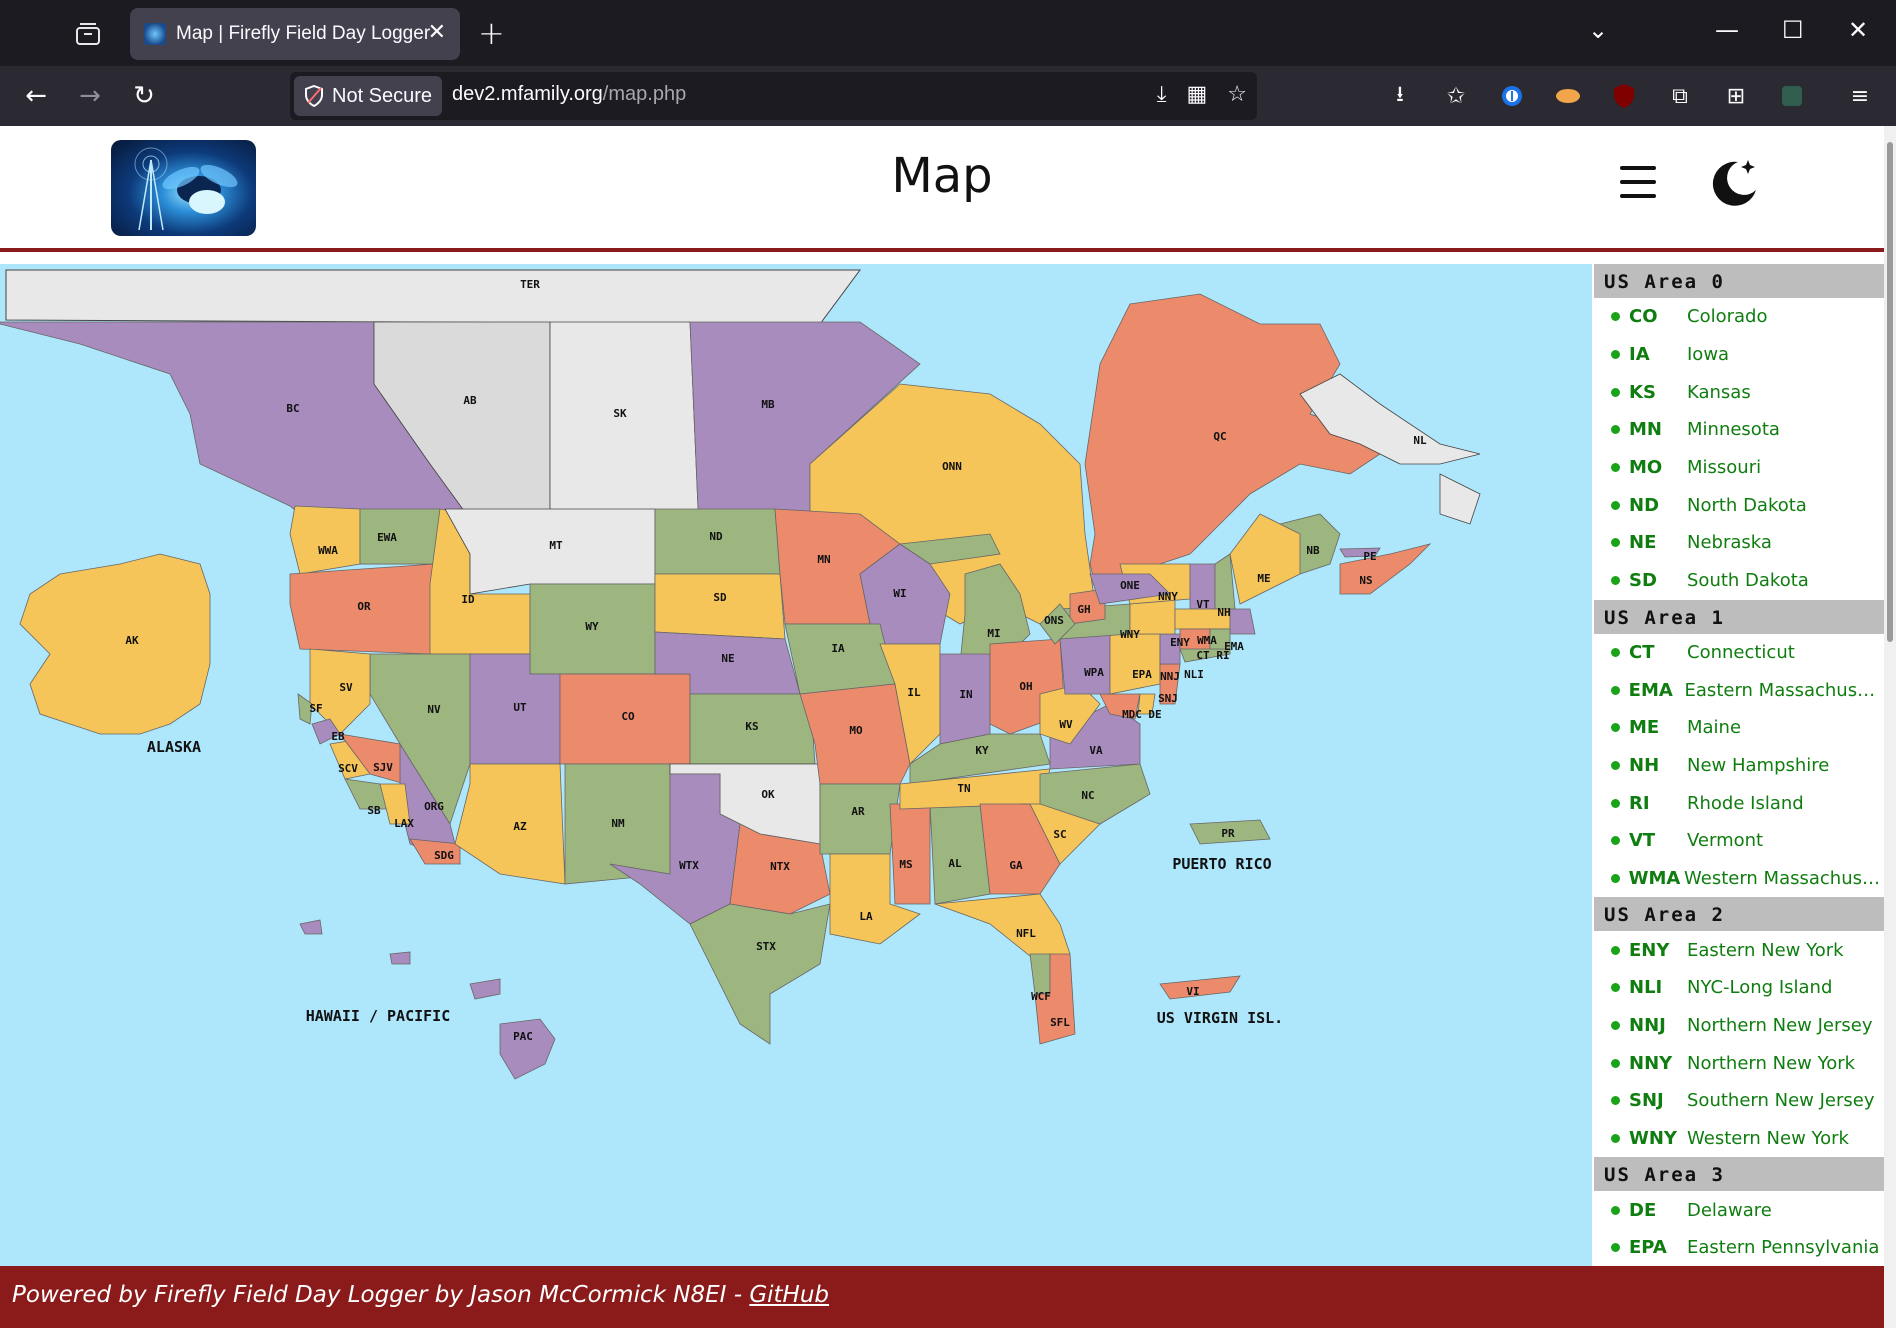 The width and height of the screenshot is (1896, 1328). I want to click on section-item-nh: NH New Hampshire, so click(1739, 766).